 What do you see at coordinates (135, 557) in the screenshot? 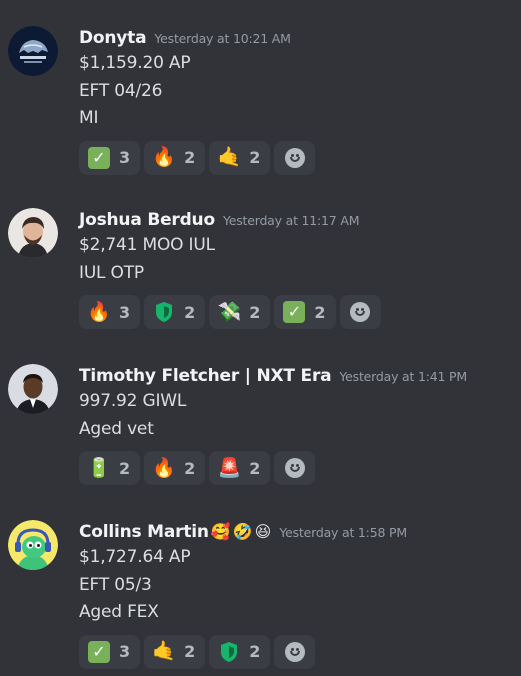
I see `message-text: $1,727.64 AP` at bounding box center [135, 557].